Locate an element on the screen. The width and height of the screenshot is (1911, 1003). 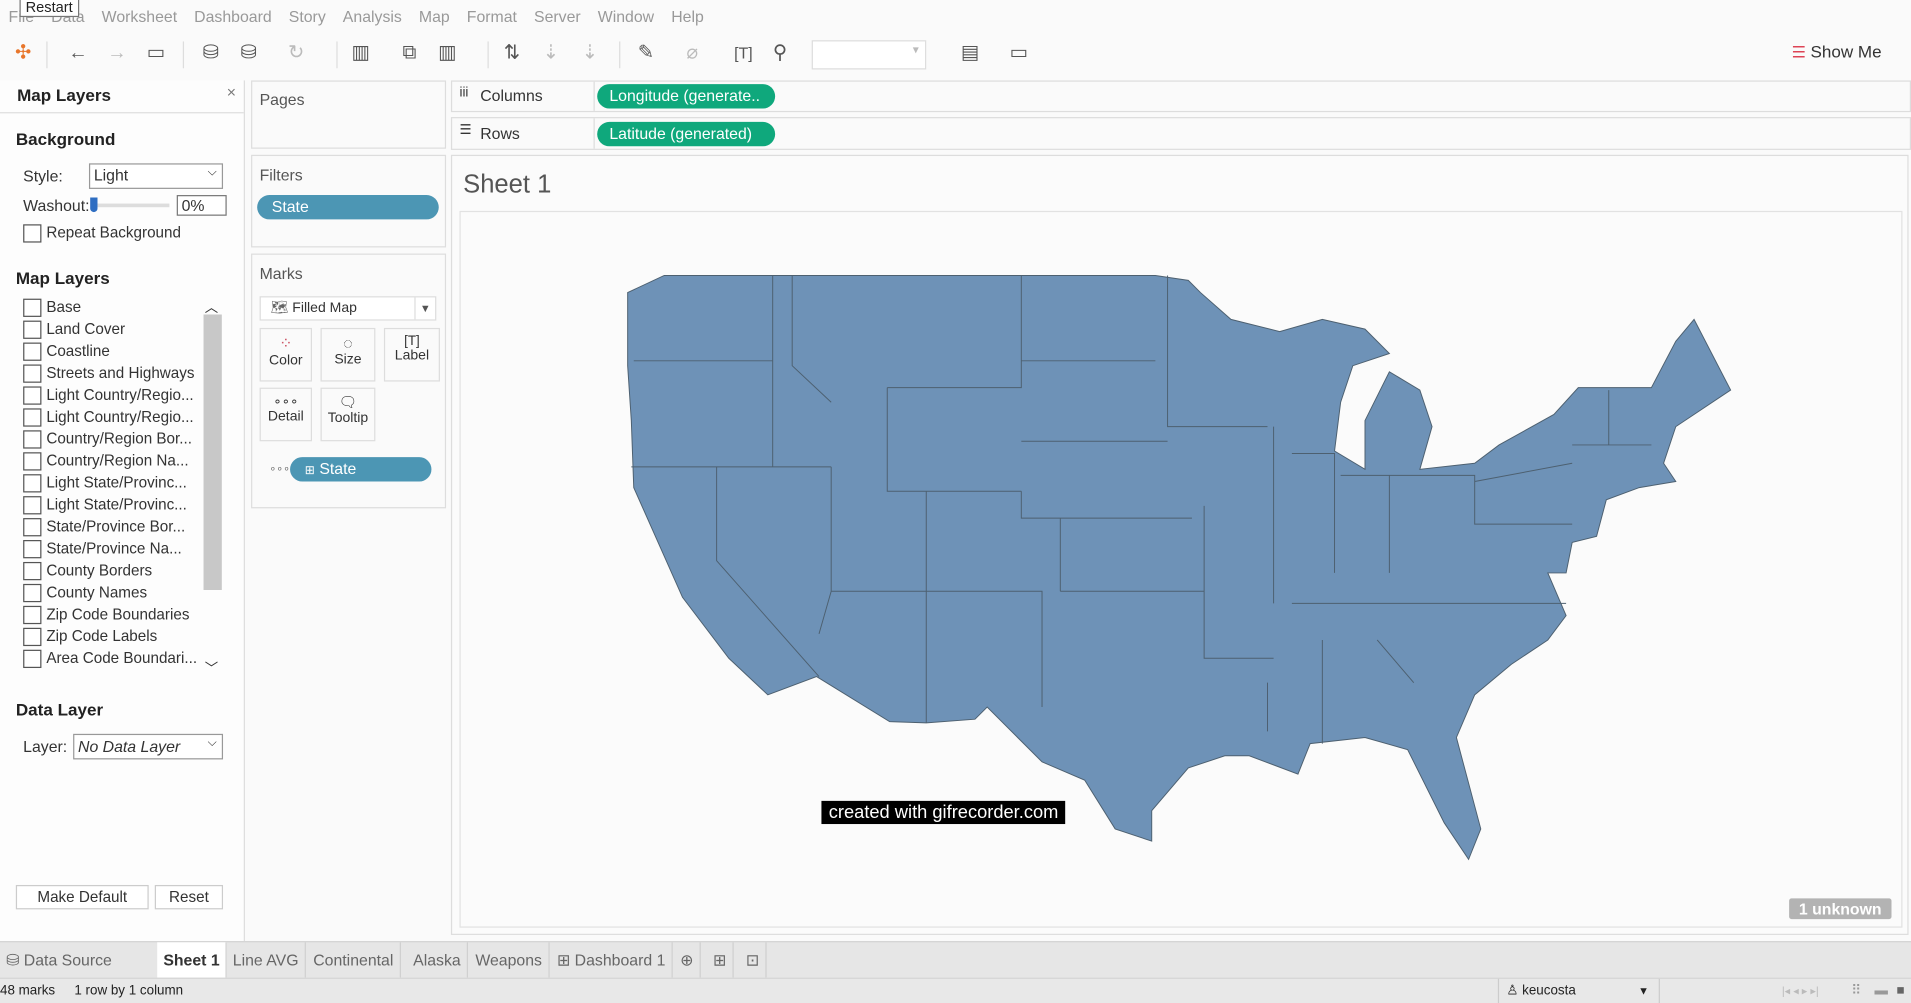
row-column-count: 1 row by 1 column is located at coordinates (129, 991).